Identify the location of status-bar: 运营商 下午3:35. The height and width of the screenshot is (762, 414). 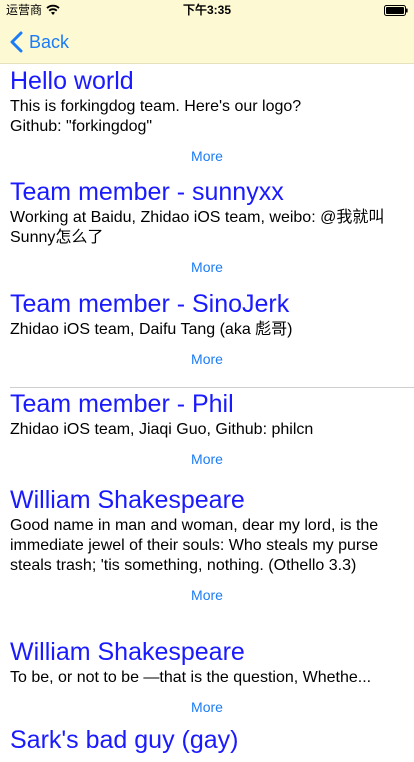
(207, 10).